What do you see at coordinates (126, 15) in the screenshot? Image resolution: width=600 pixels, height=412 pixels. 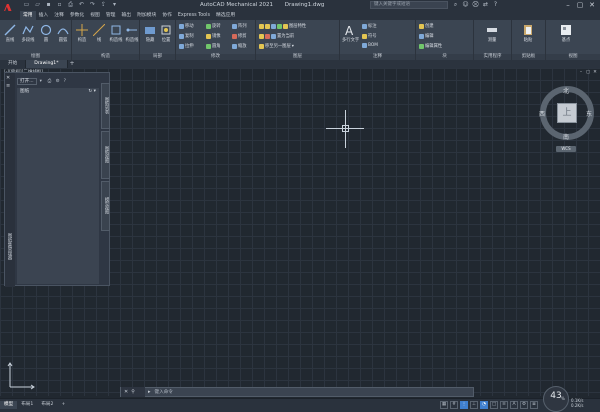 I see `tab-output: 输出` at bounding box center [126, 15].